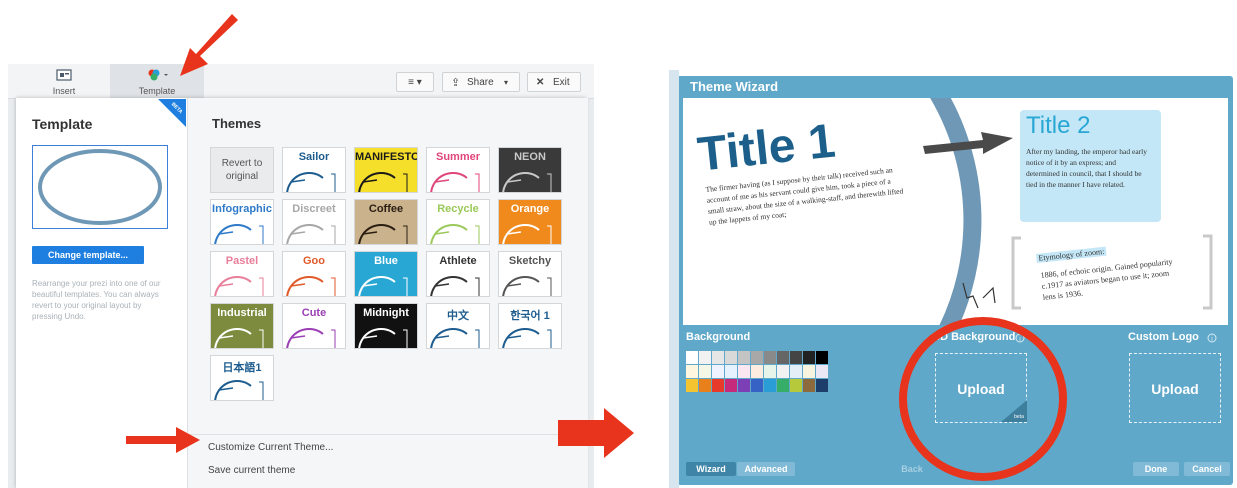 This screenshot has height=488, width=1237. I want to click on upload-label: Upload, so click(1175, 389).